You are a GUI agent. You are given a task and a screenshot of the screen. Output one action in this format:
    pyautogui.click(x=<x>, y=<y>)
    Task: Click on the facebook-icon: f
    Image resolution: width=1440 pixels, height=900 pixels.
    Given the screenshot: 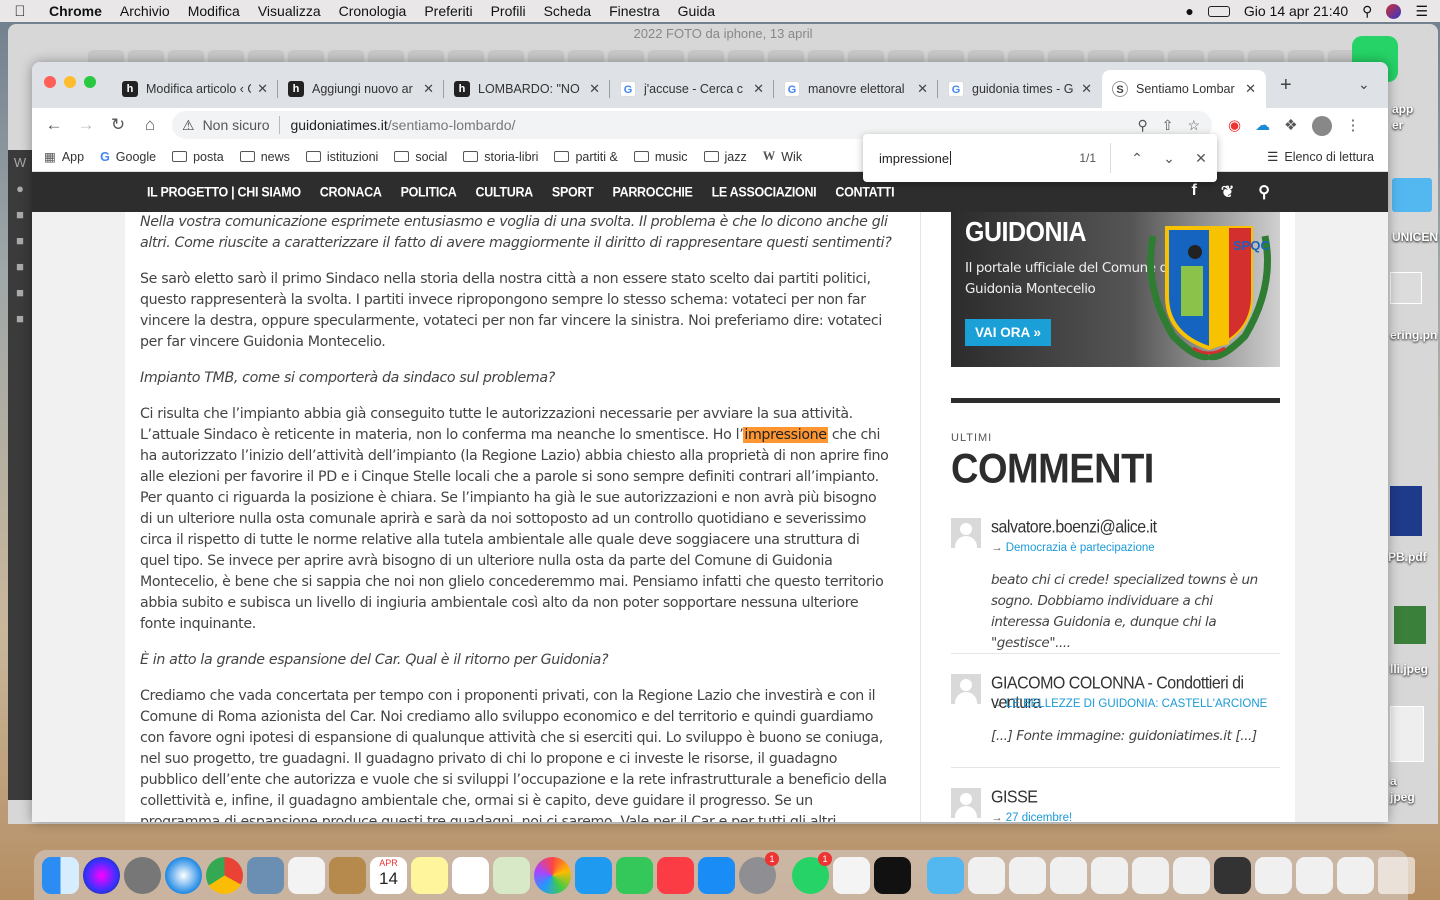 What is the action you would take?
    pyautogui.click(x=1194, y=192)
    